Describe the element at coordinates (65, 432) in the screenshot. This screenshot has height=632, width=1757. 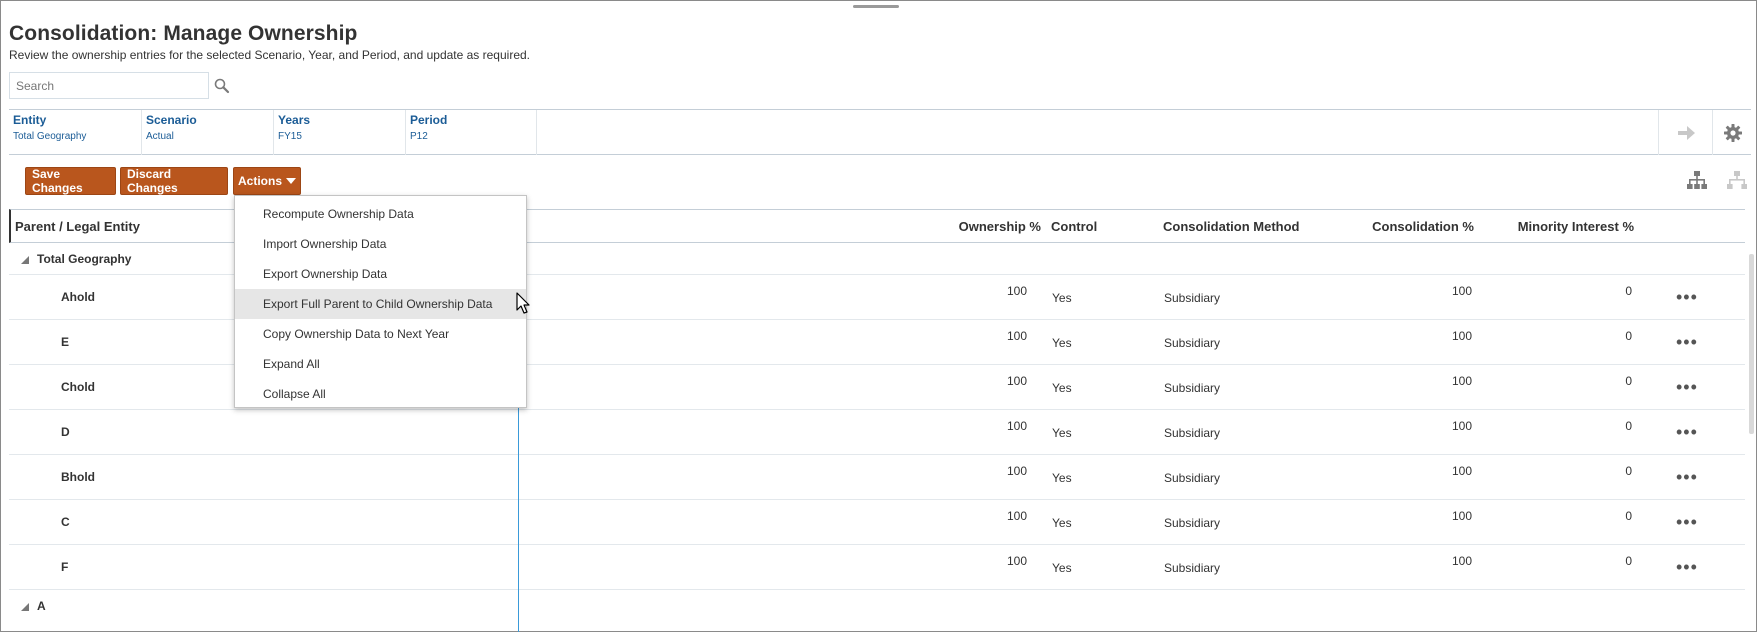
I see `entity-name: D` at that location.